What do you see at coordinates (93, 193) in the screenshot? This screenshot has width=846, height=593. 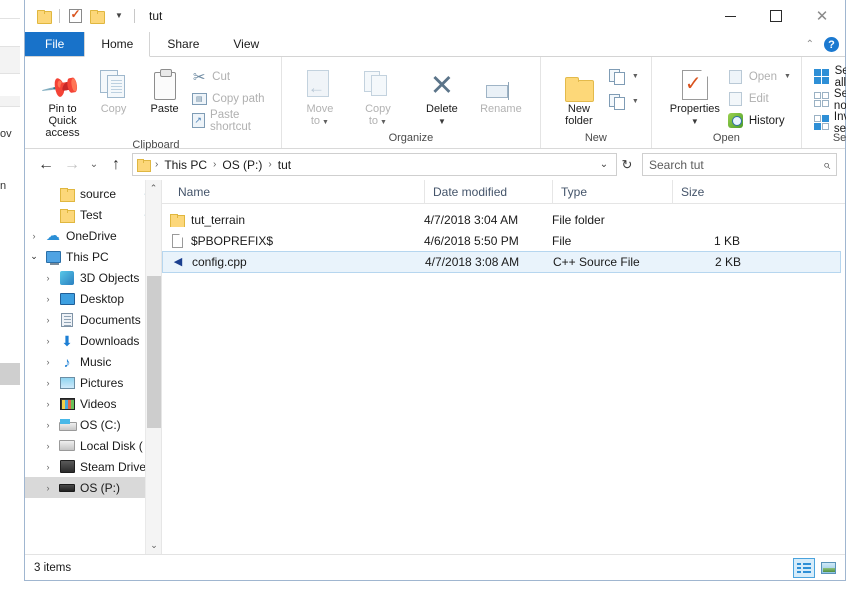 I see `nav-item-source: source📌` at bounding box center [93, 193].